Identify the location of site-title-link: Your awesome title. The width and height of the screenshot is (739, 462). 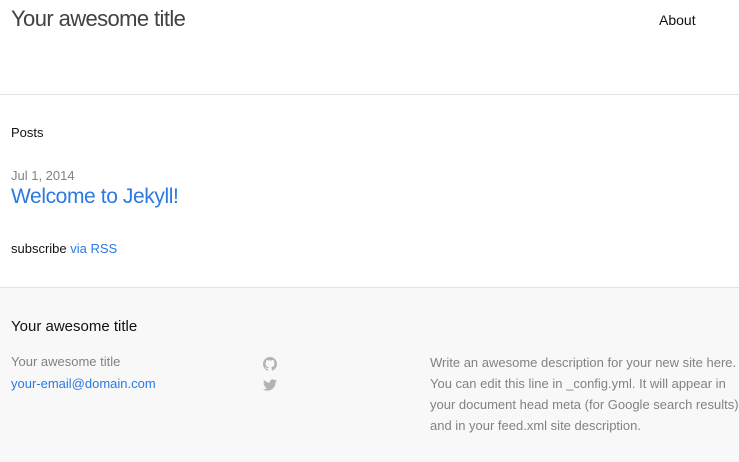
(98, 19).